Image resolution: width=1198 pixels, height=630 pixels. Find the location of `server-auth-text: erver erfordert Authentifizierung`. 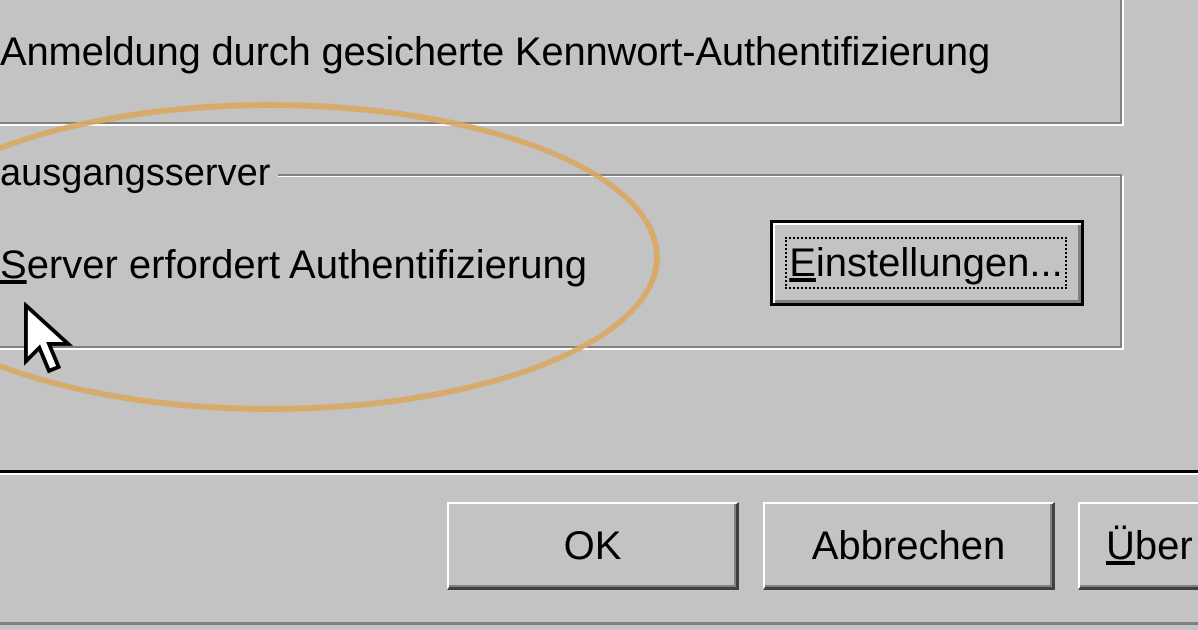

server-auth-text: erver erfordert Authentifizierung is located at coordinates (306, 265).